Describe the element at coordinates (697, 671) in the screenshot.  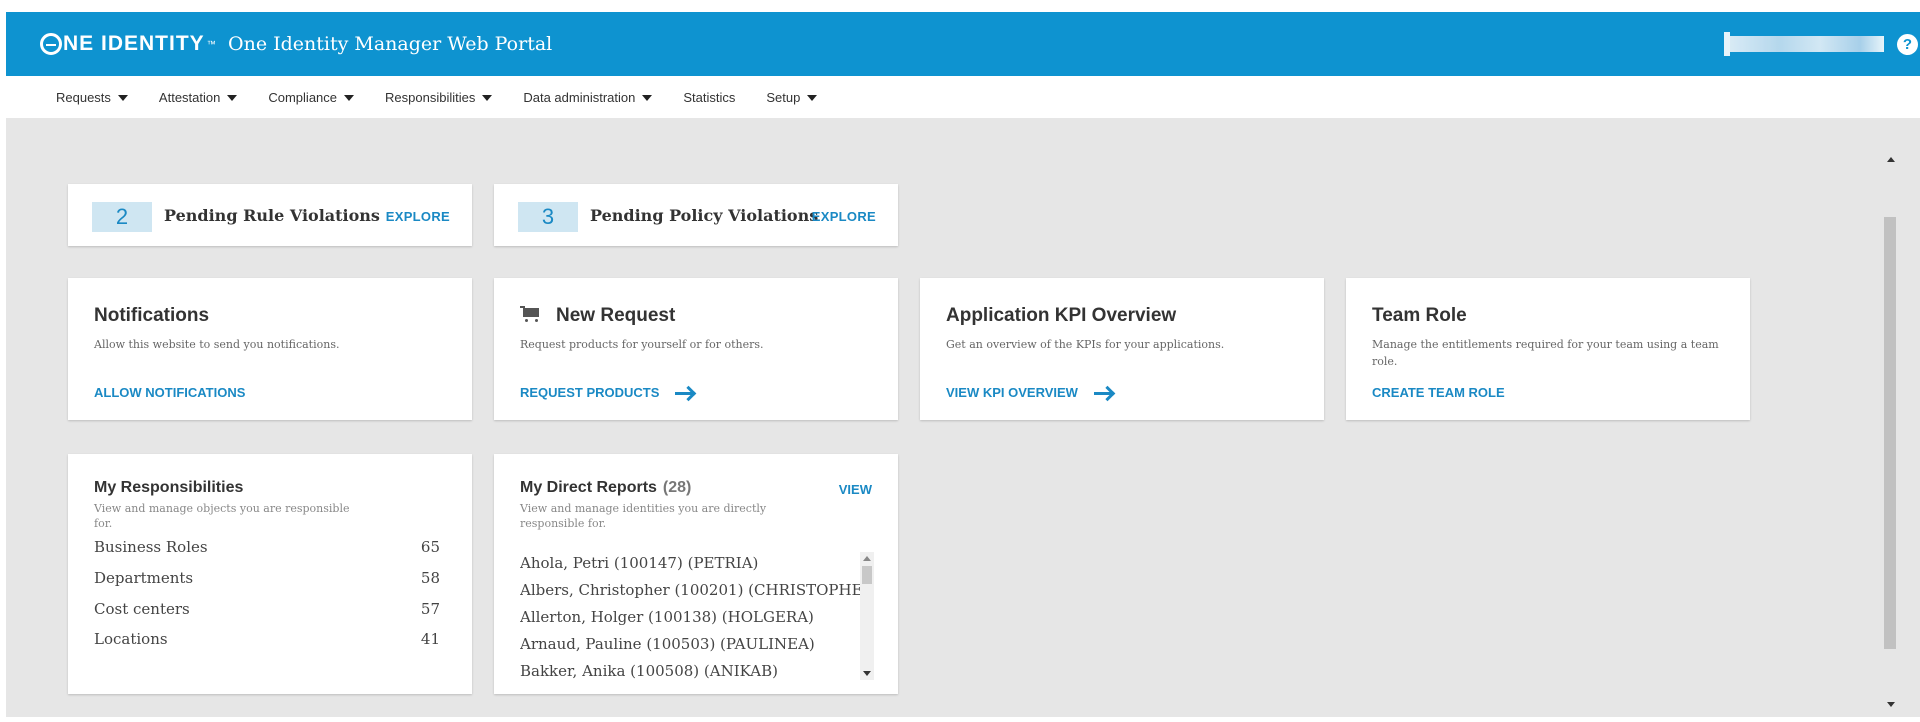
I see `list-item: Bakker, Anika (100508) (ANIKAB)` at that location.